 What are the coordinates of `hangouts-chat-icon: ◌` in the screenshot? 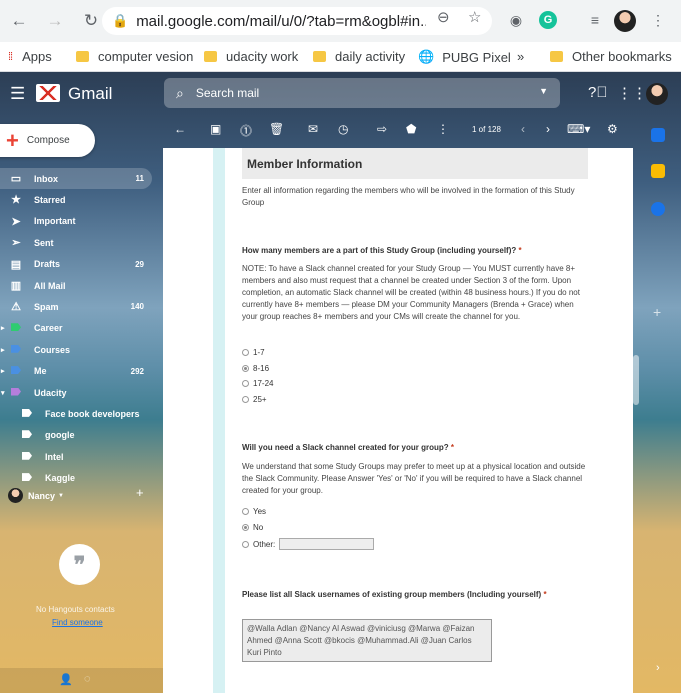 It's located at (87, 679).